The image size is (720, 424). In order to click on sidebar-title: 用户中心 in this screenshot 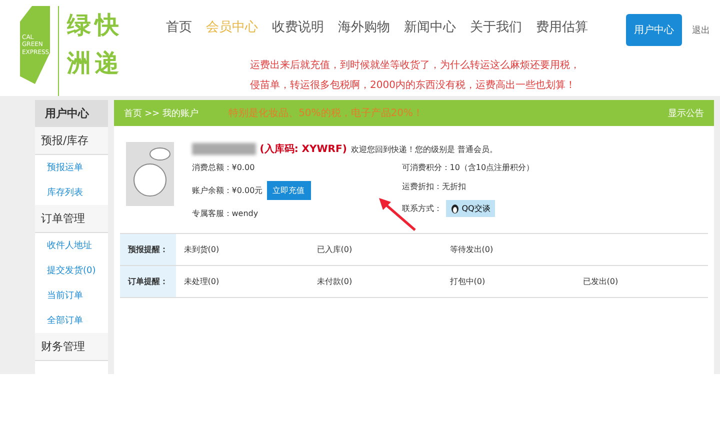, I will do `click(71, 113)`.